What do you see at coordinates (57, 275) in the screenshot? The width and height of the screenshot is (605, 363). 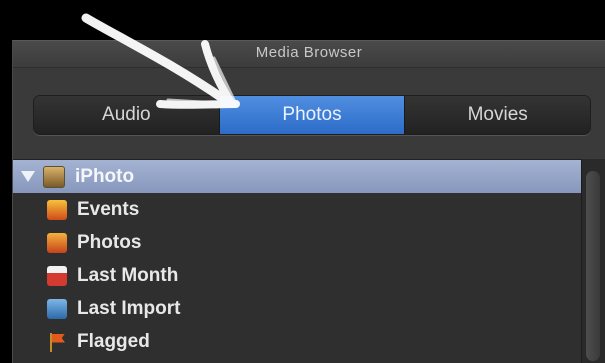 I see `calendar-icon` at bounding box center [57, 275].